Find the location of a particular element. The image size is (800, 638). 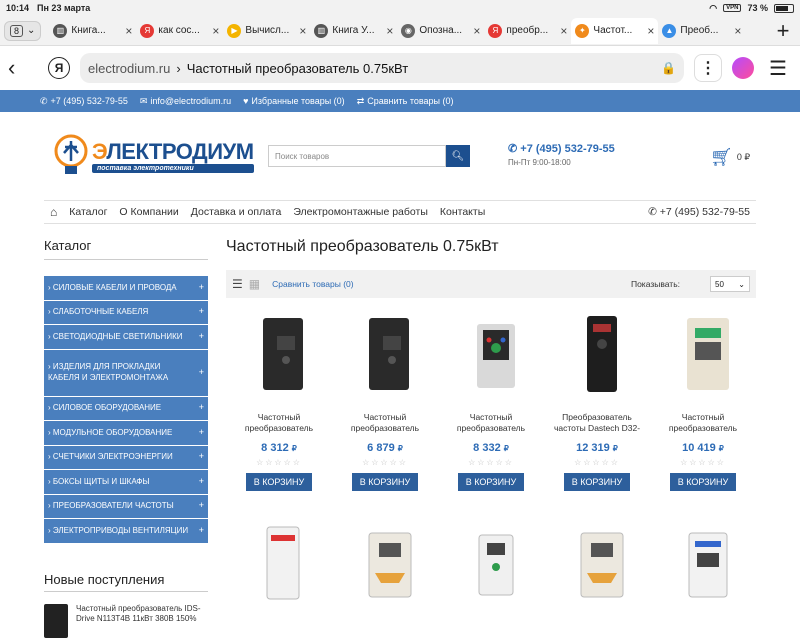

nav-item: Доставка и оплата is located at coordinates (236, 212).